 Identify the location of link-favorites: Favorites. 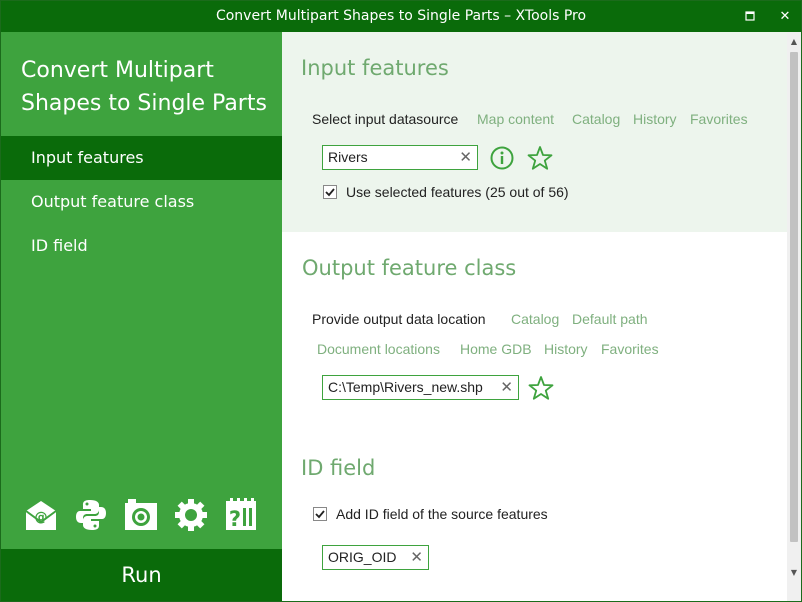
(719, 119).